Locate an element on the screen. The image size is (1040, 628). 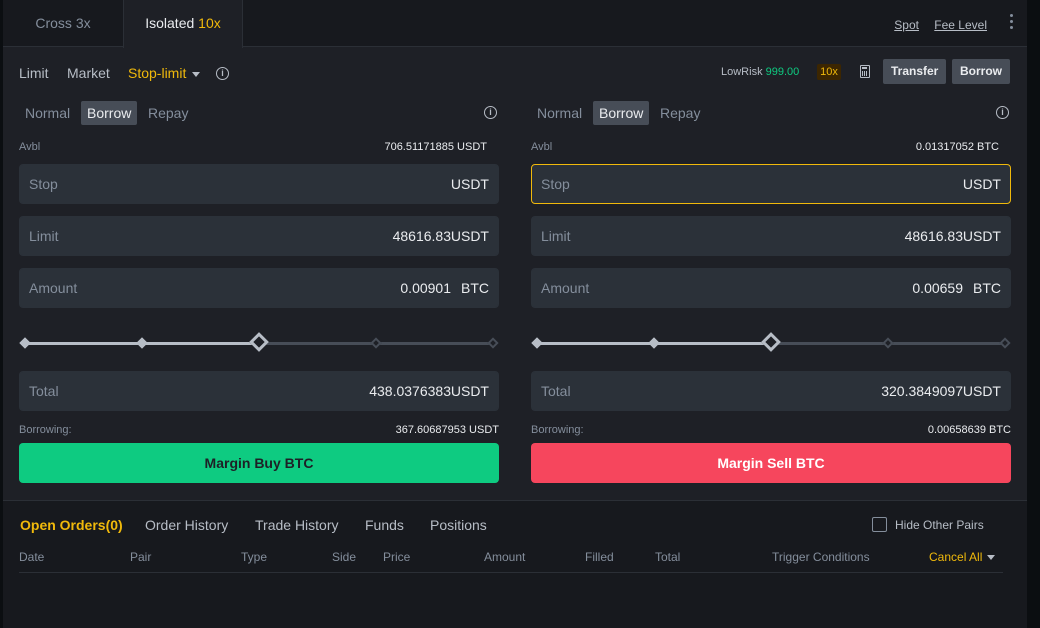
sell-total-input: Total 320.3849097 USDT is located at coordinates (771, 391).